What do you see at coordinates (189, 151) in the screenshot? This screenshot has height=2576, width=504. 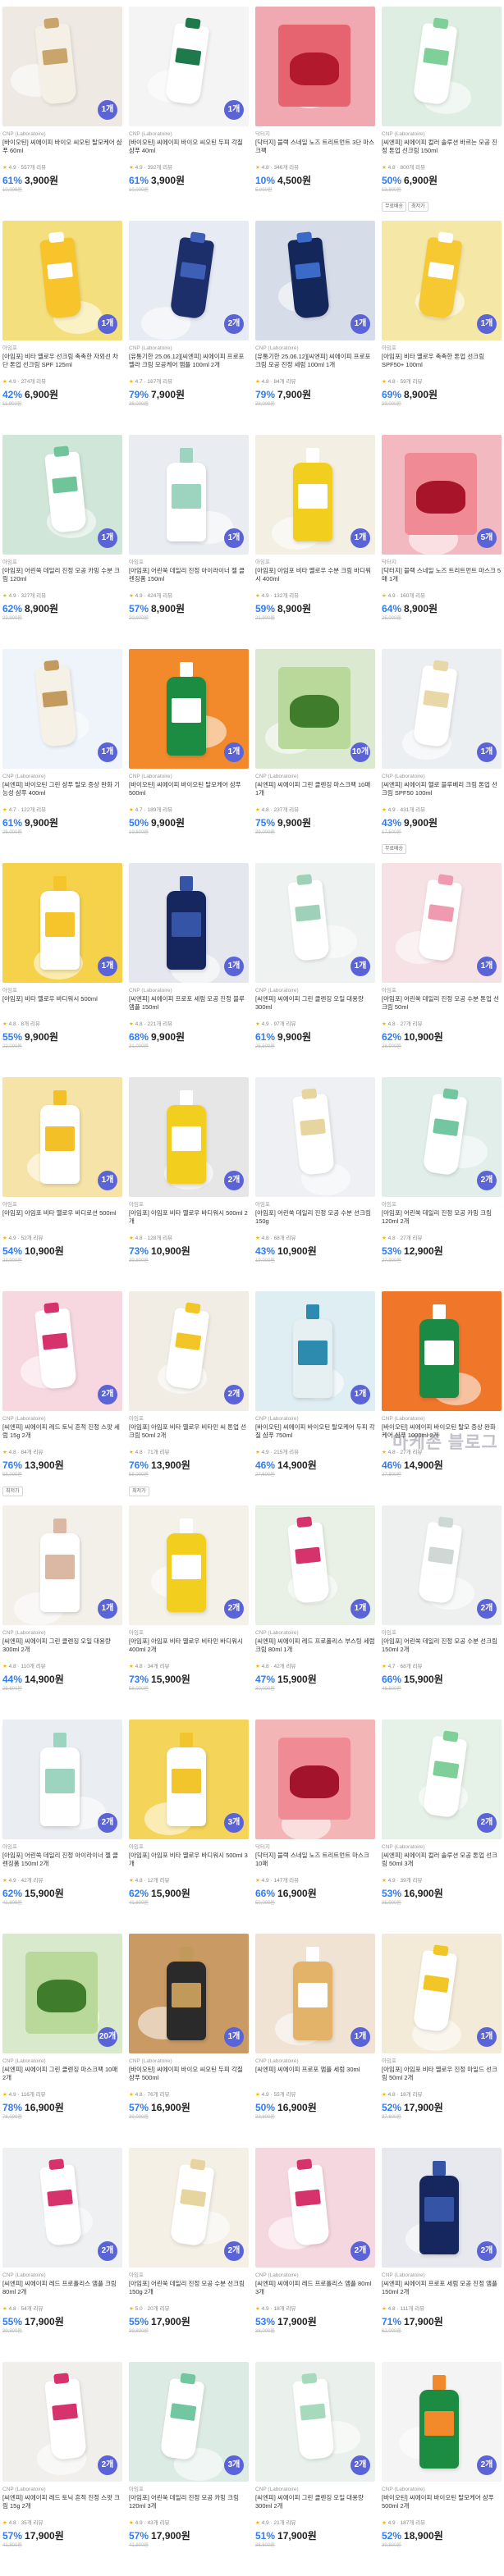 I see `product-title: [바이오틴] 씨에이피 바이오 씨오틴 두피 각질 샴푸 40ml` at bounding box center [189, 151].